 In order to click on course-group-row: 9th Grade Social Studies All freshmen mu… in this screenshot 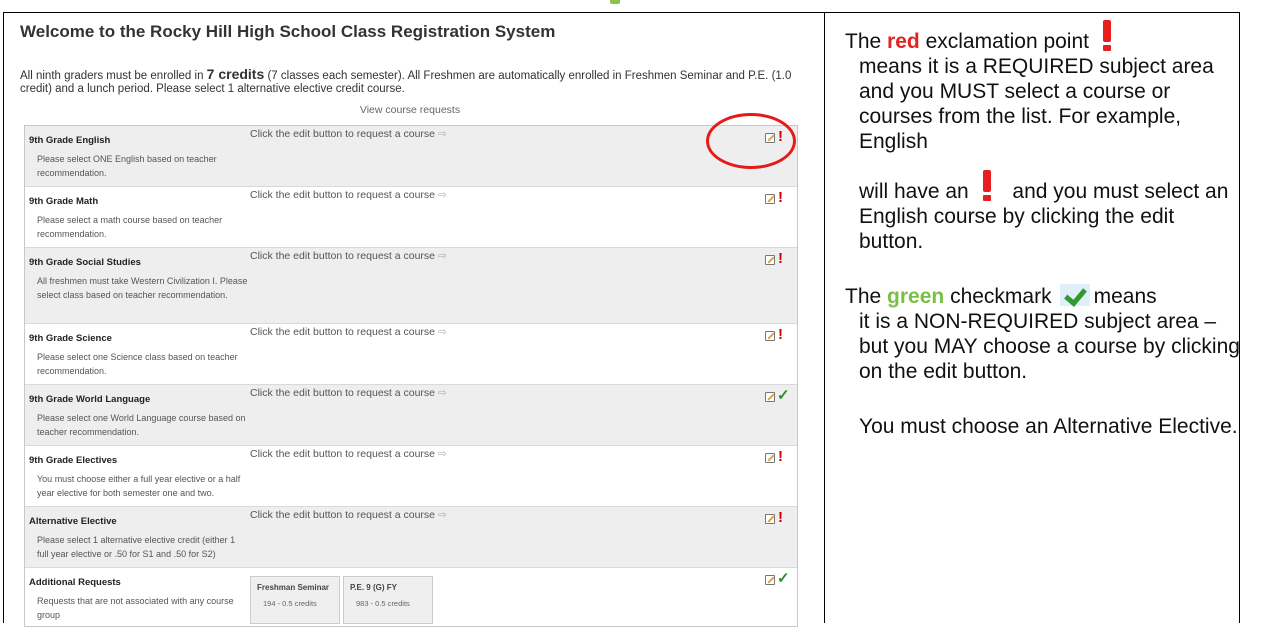, I will do `click(411, 286)`.